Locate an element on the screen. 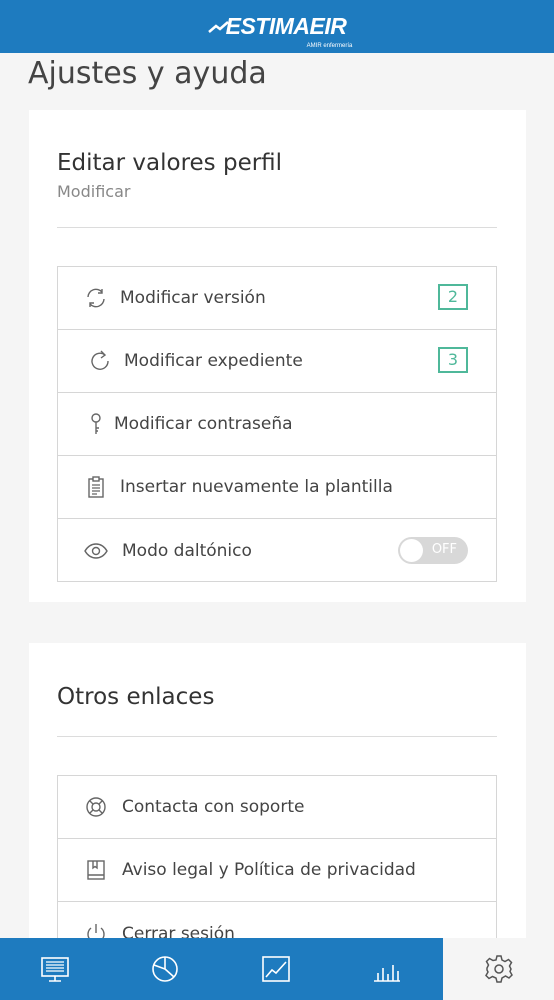  profile-card-subtitle: Modificar is located at coordinates (94, 191).